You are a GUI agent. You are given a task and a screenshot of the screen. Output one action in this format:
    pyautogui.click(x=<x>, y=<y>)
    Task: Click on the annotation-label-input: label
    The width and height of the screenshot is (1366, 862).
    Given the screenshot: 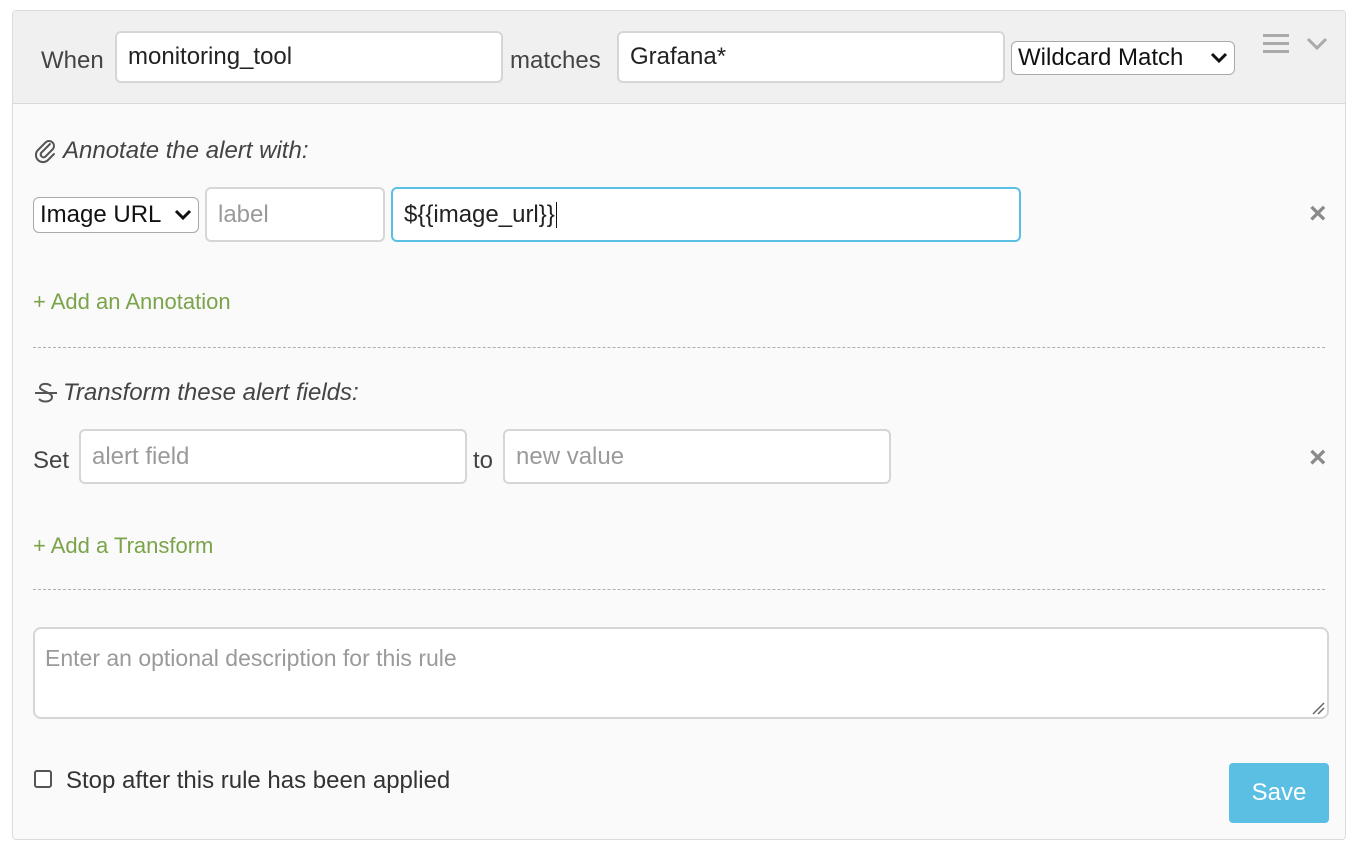 What is the action you would take?
    pyautogui.click(x=295, y=214)
    